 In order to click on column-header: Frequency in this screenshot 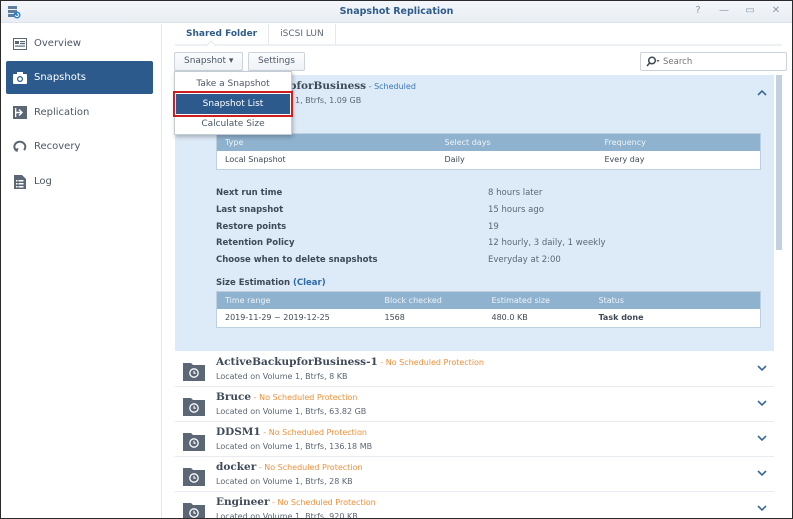, I will do `click(678, 142)`.